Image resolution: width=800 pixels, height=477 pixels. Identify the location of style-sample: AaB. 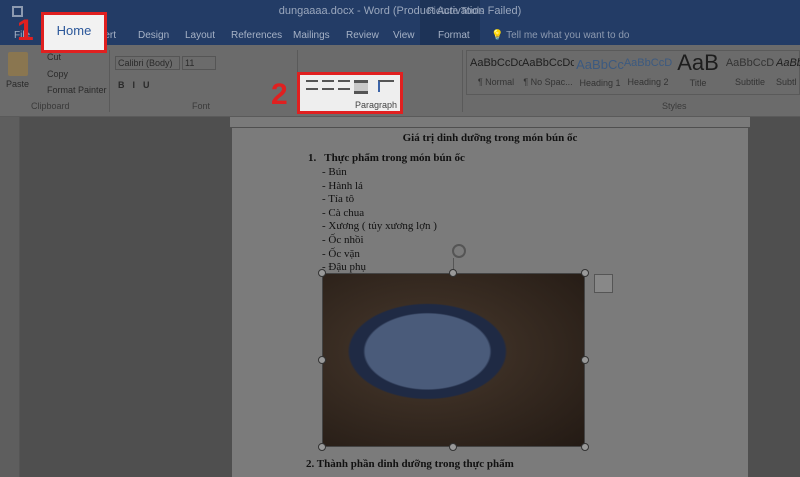
(698, 62).